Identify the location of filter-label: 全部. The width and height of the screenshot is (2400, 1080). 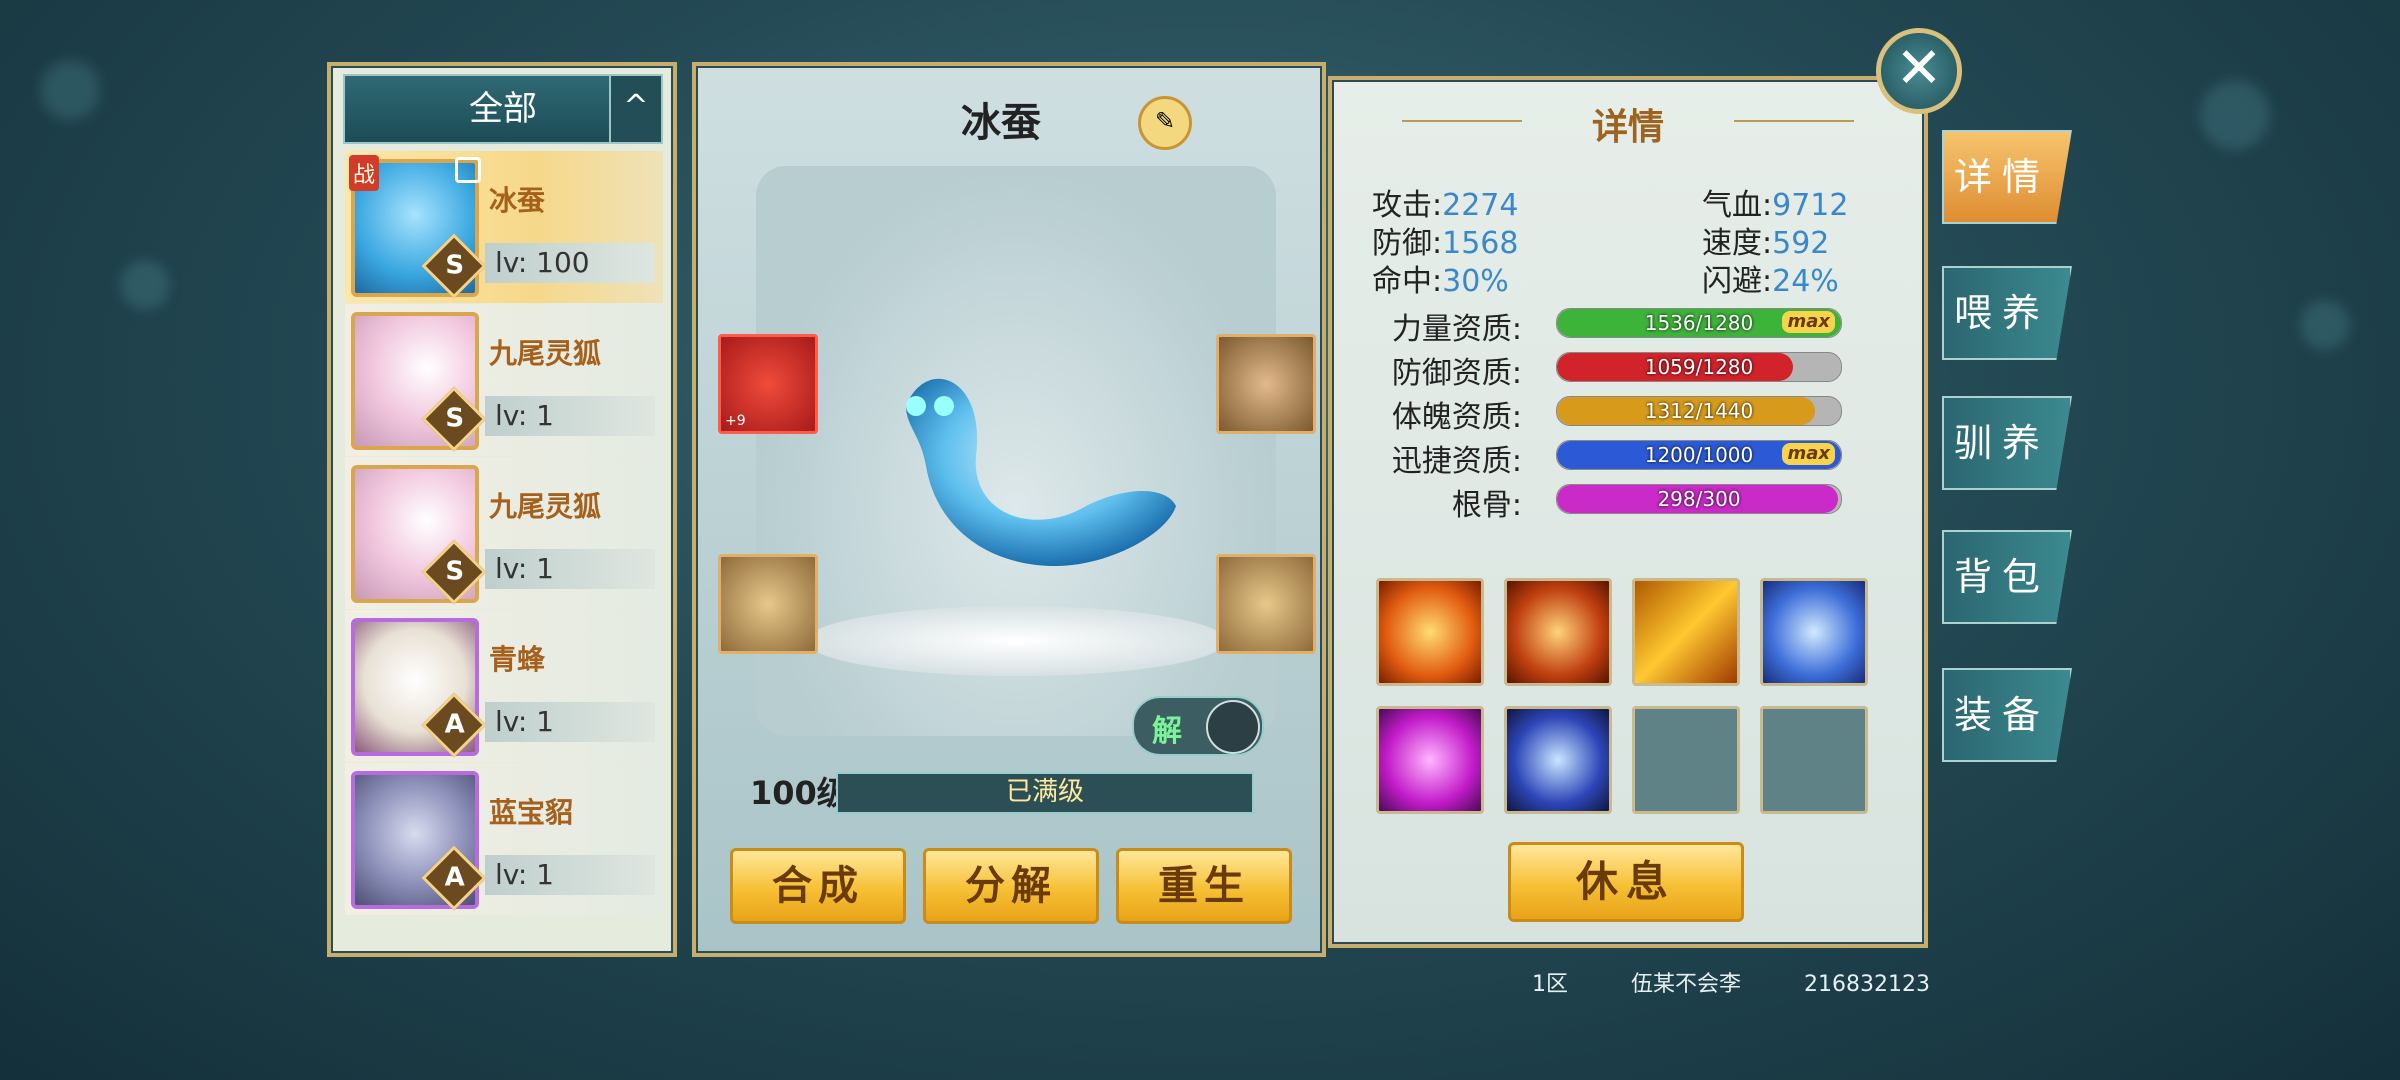
(503, 109).